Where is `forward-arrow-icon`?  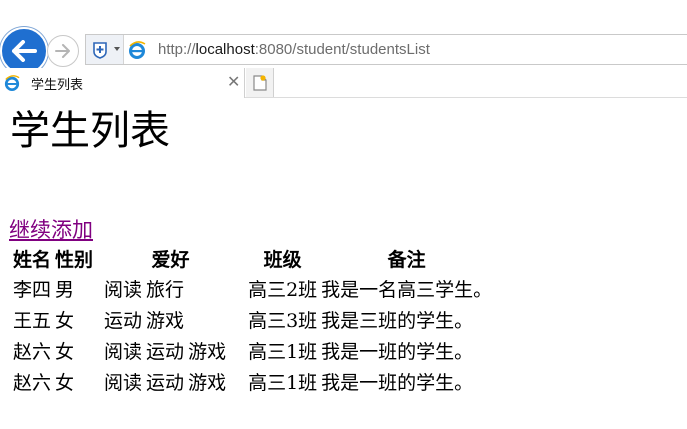
forward-arrow-icon is located at coordinates (62, 51).